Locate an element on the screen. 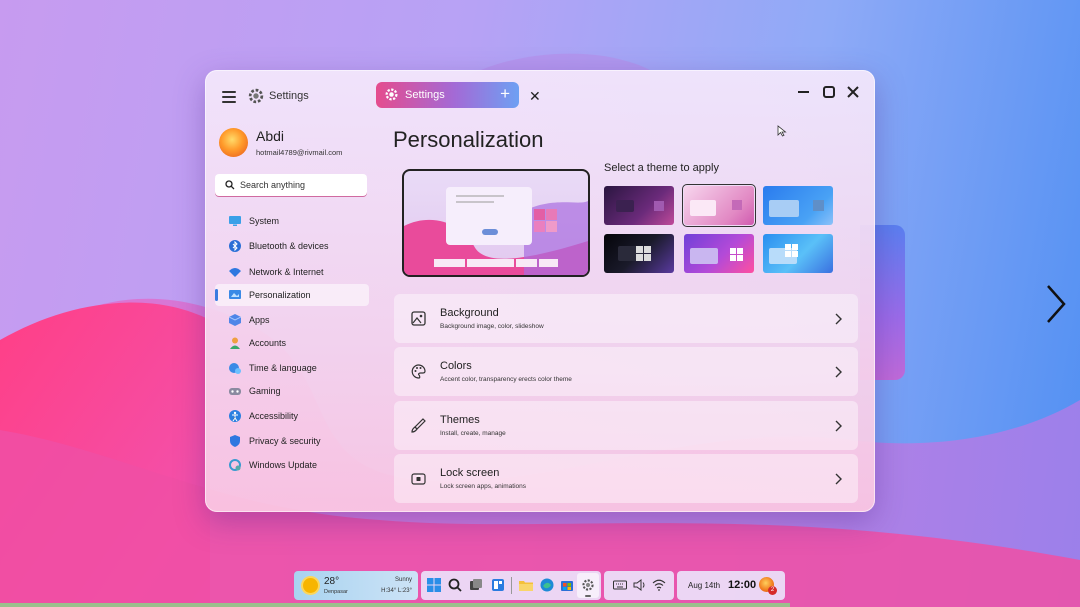  sidebar-item-gaming: Gaming is located at coordinates (292, 391).